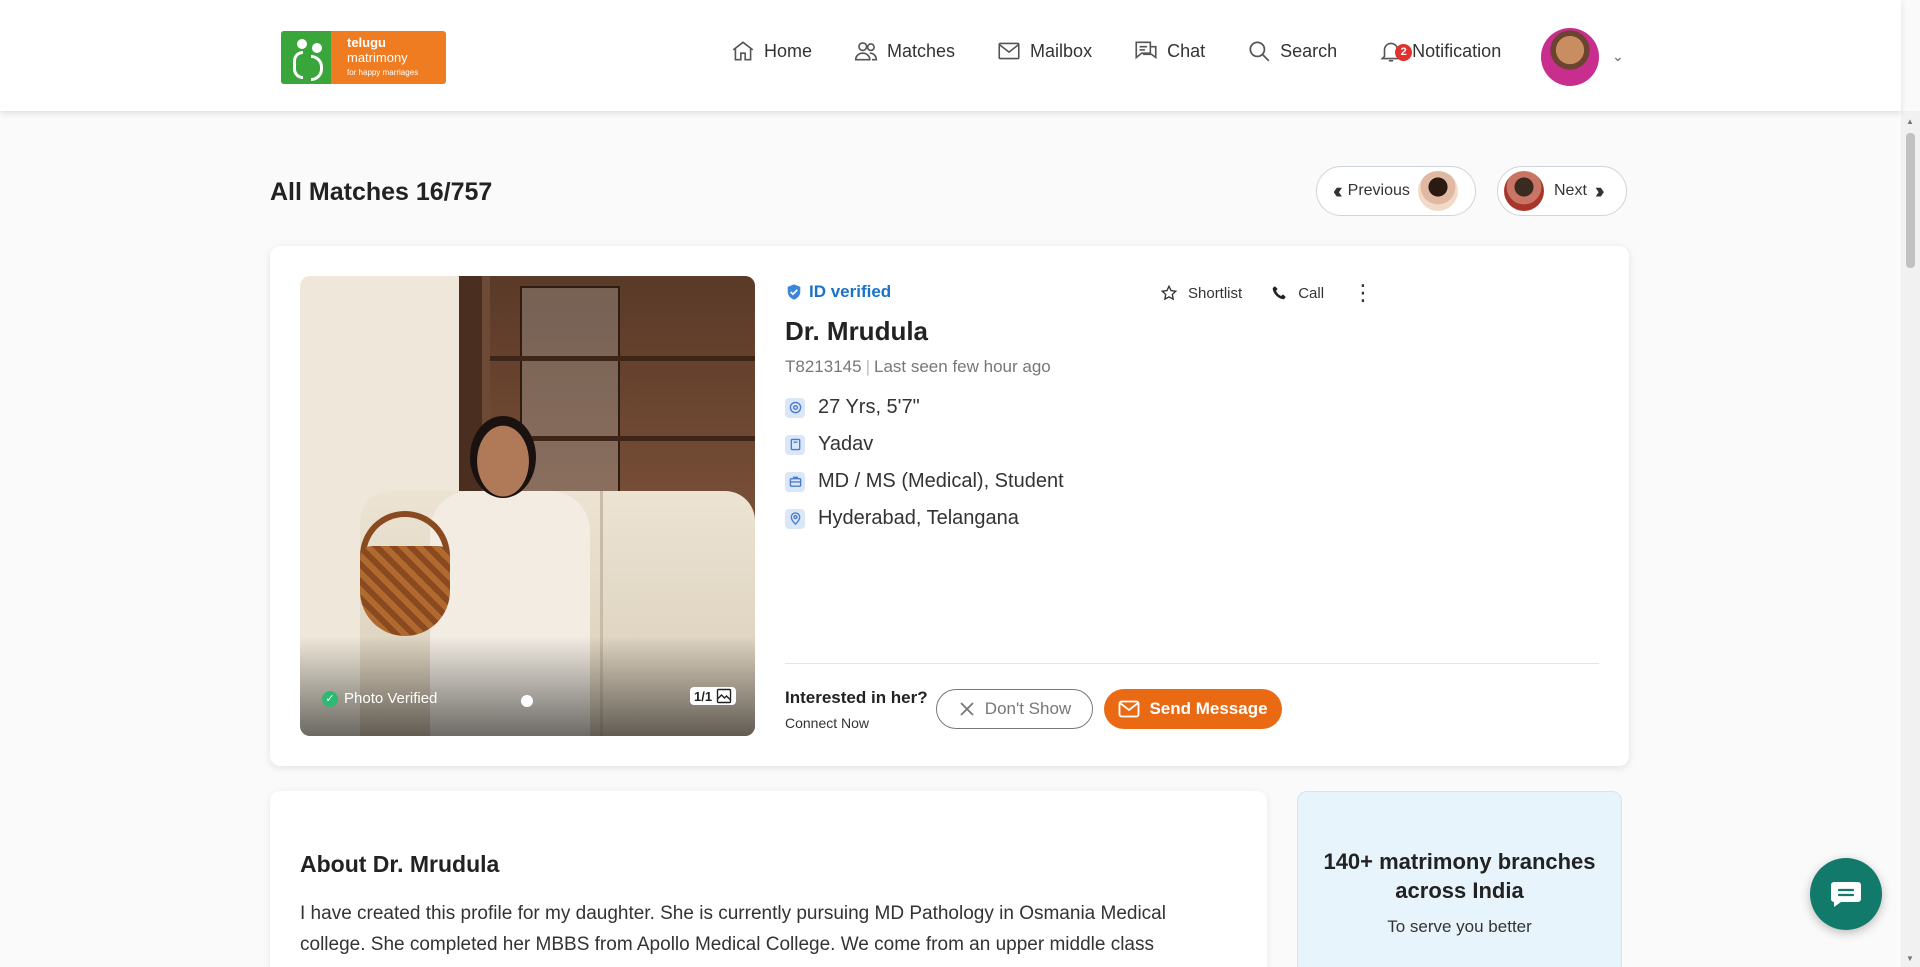 The height and width of the screenshot is (967, 1920). What do you see at coordinates (1215, 293) in the screenshot?
I see `shortlist-label: Shortlist` at bounding box center [1215, 293].